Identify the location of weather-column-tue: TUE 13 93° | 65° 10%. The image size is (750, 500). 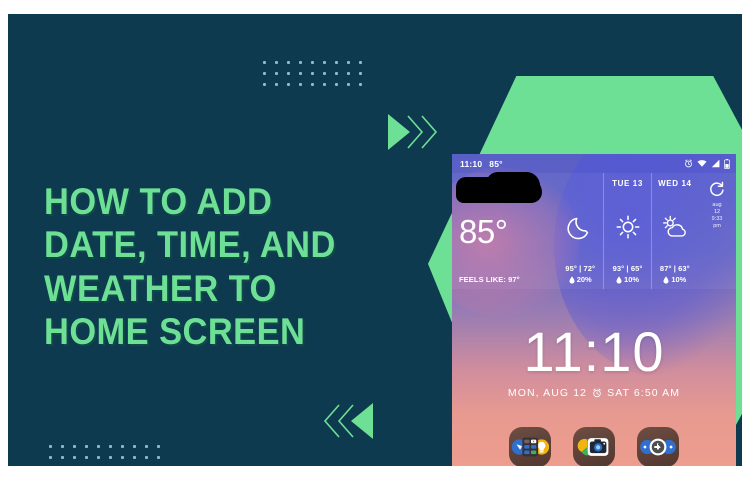
(626, 231).